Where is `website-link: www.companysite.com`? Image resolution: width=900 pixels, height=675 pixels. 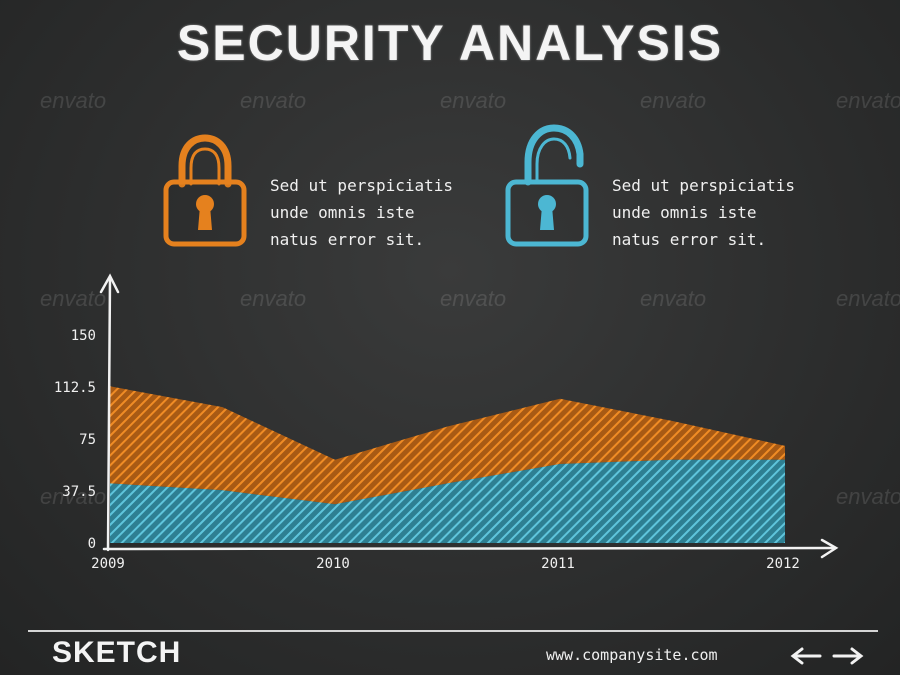 website-link: www.companysite.com is located at coordinates (632, 655).